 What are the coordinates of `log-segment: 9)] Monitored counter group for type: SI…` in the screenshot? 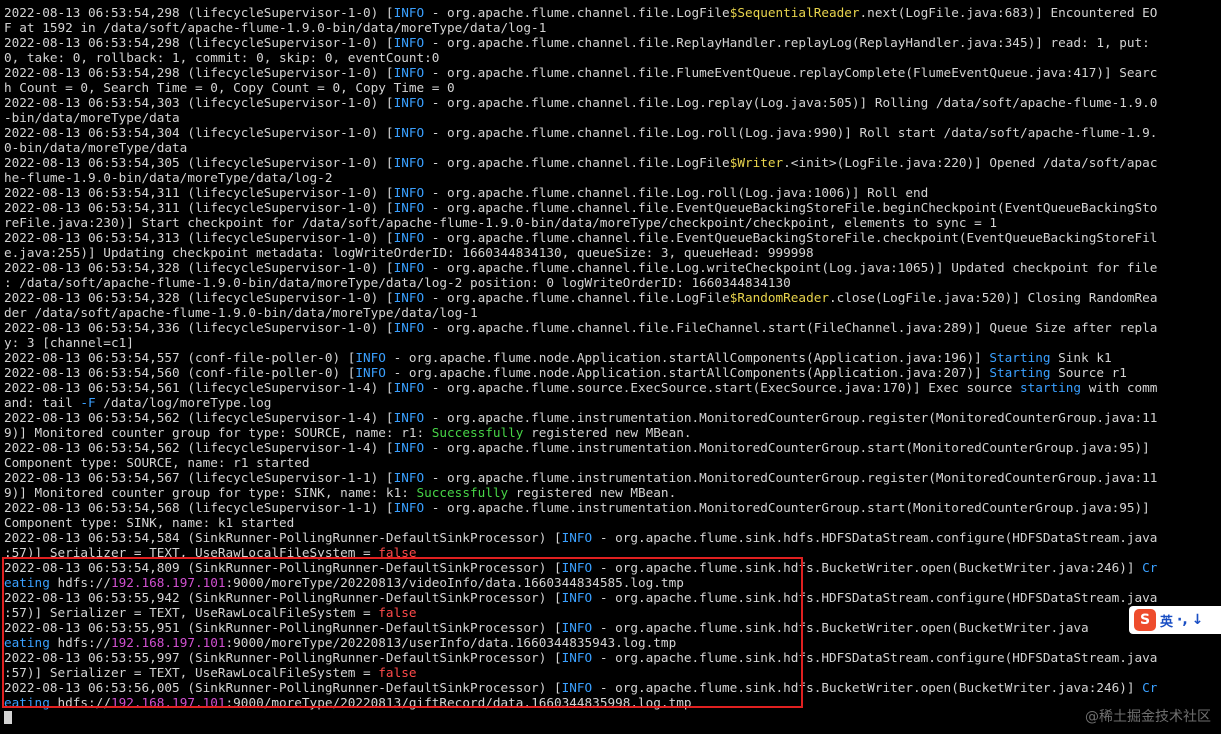 It's located at (210, 492).